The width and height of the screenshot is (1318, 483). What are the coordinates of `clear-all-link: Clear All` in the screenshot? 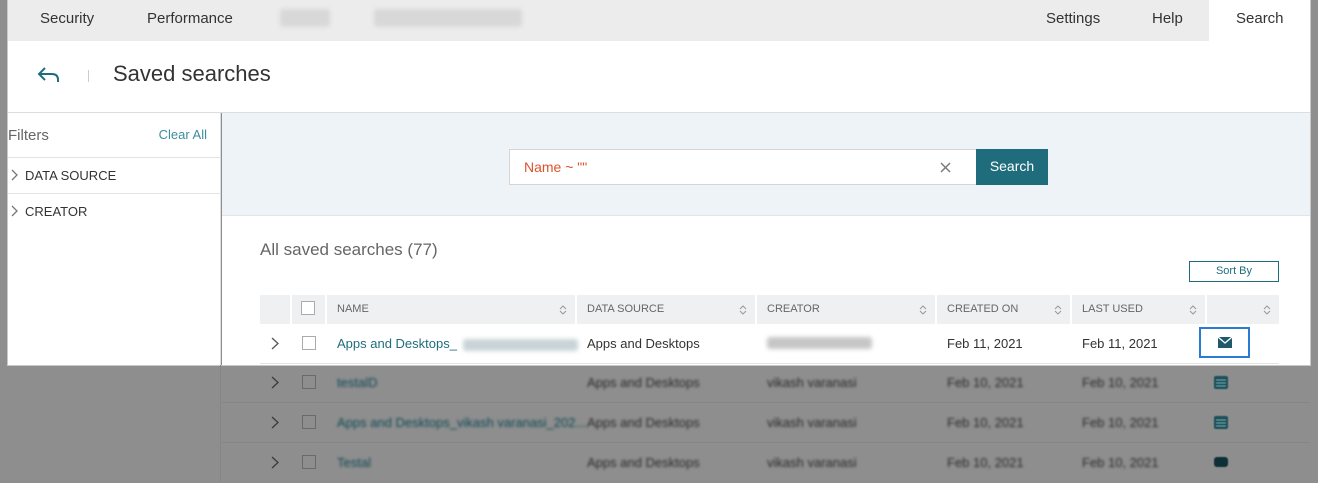 It's located at (183, 134).